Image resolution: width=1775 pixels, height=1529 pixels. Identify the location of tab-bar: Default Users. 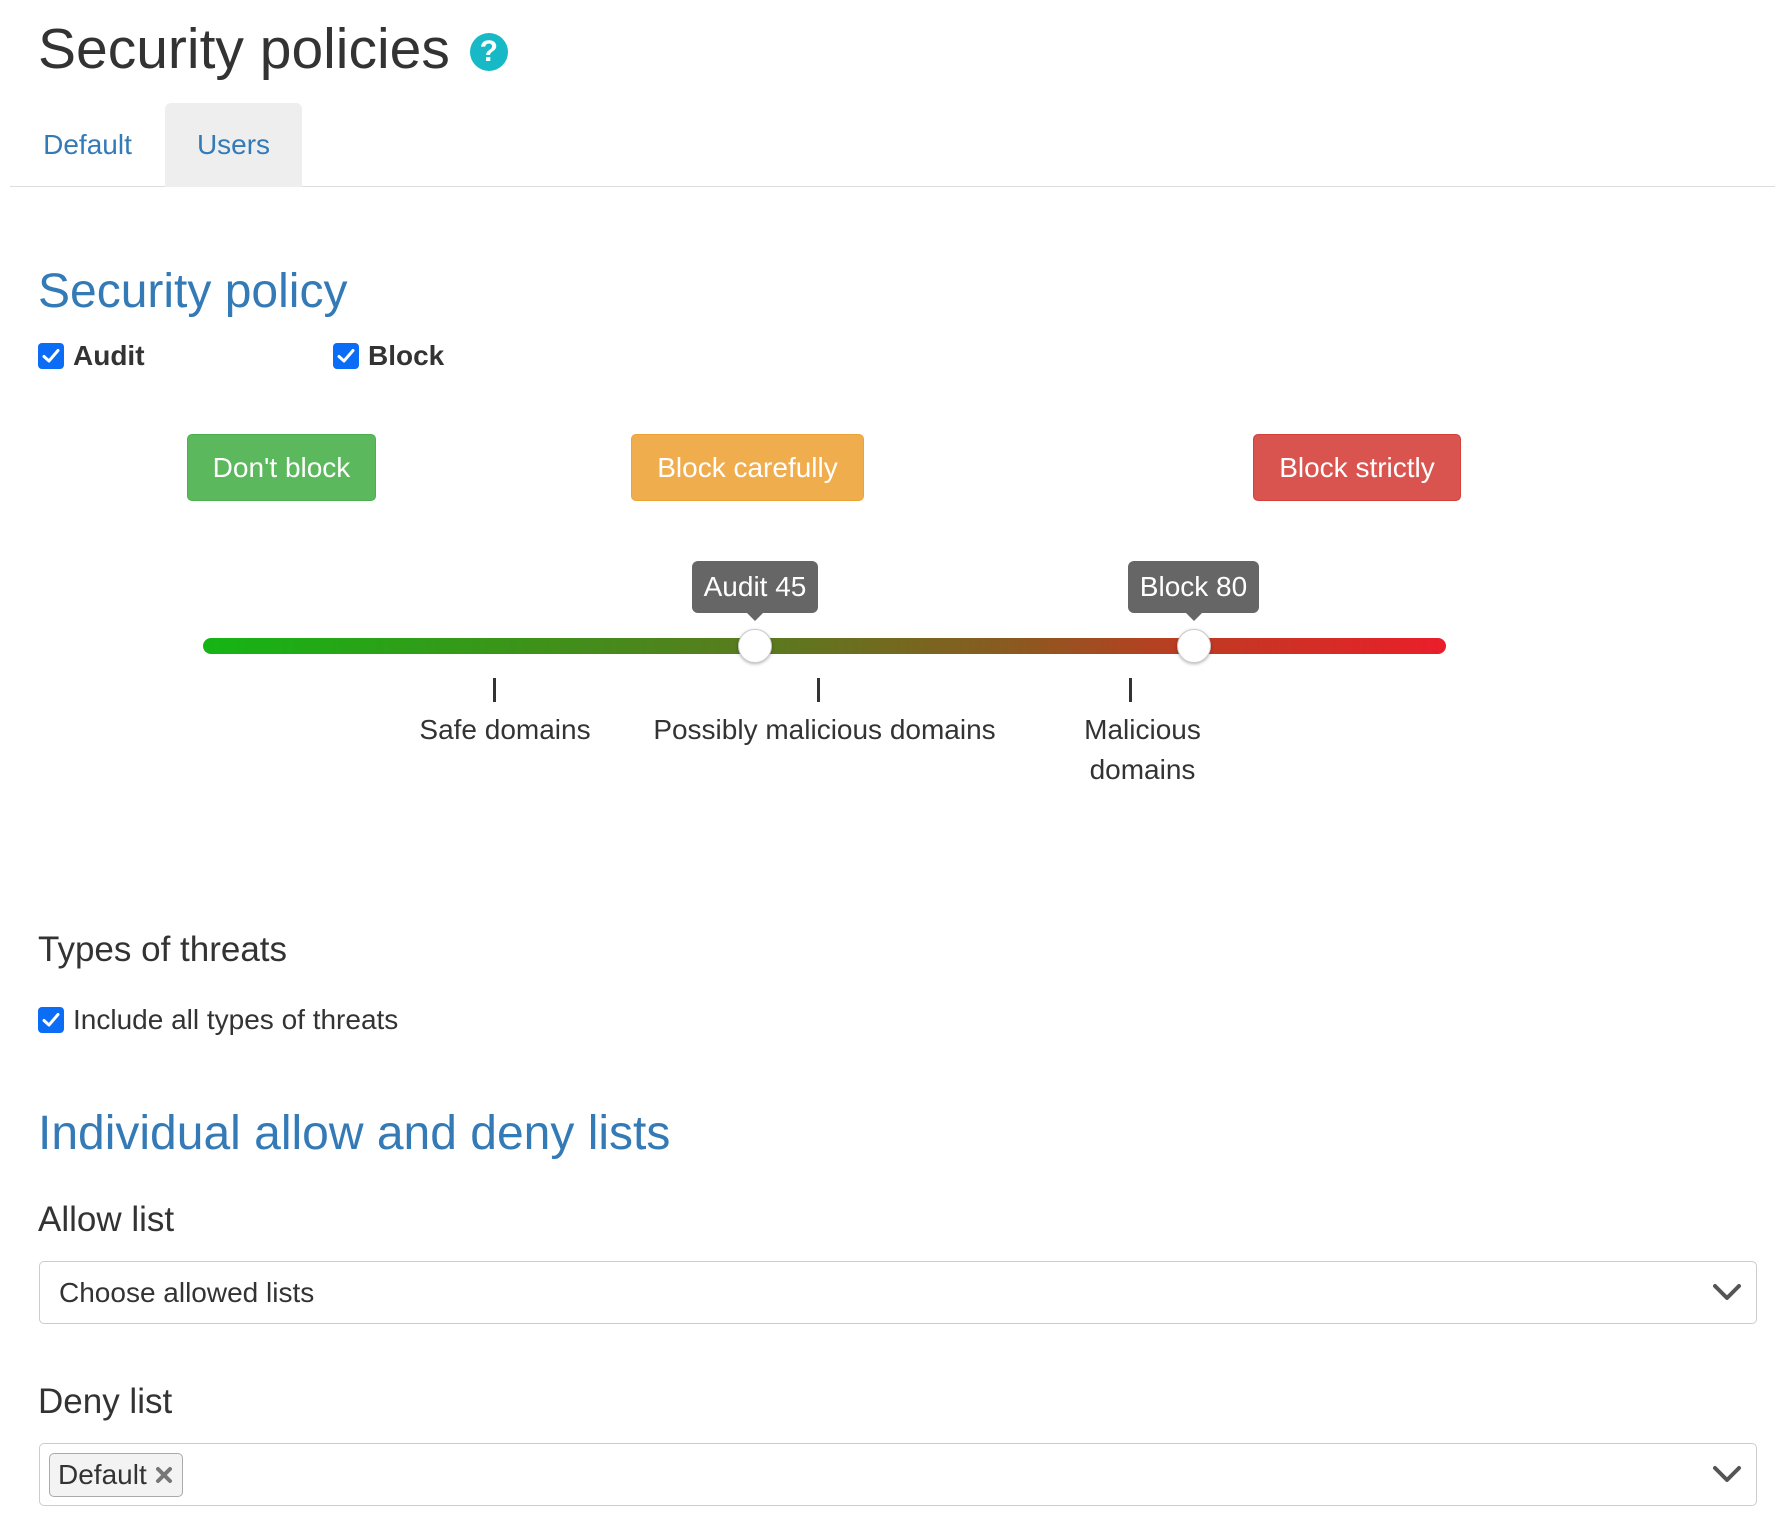
(892, 145).